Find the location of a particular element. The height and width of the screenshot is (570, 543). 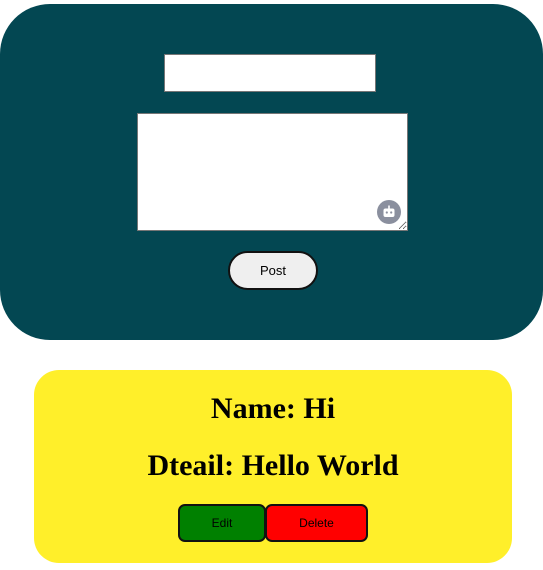

card-detail-heading: Dteail: Hello World is located at coordinates (273, 465).